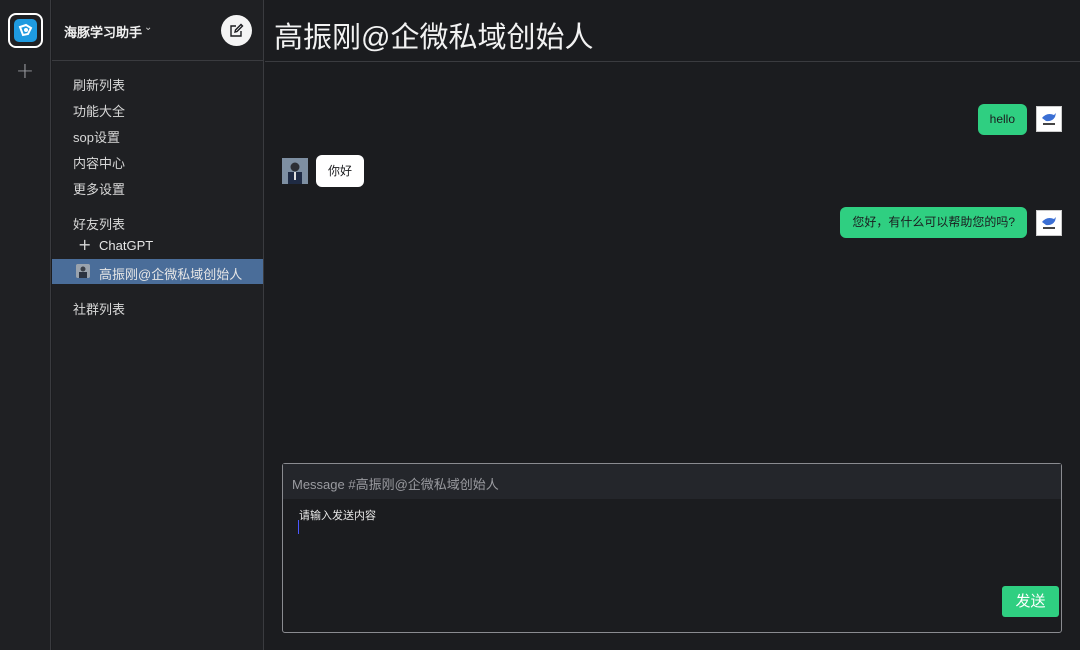  Describe the element at coordinates (340, 171) in the screenshot. I see `message-bubble-incoming: 你好` at that location.